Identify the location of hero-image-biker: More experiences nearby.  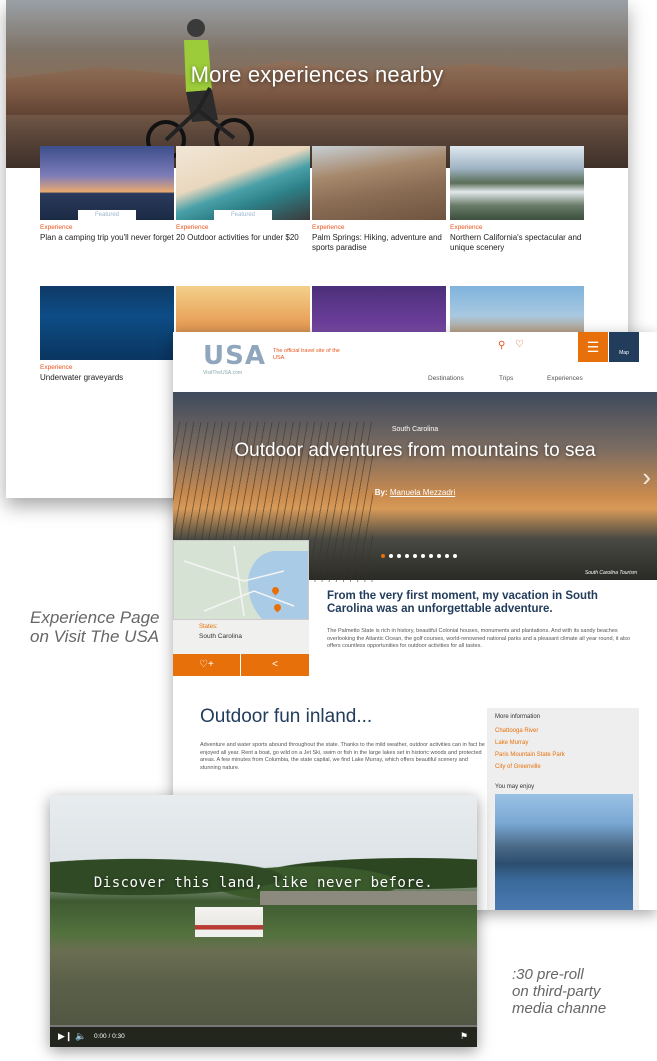
(317, 84).